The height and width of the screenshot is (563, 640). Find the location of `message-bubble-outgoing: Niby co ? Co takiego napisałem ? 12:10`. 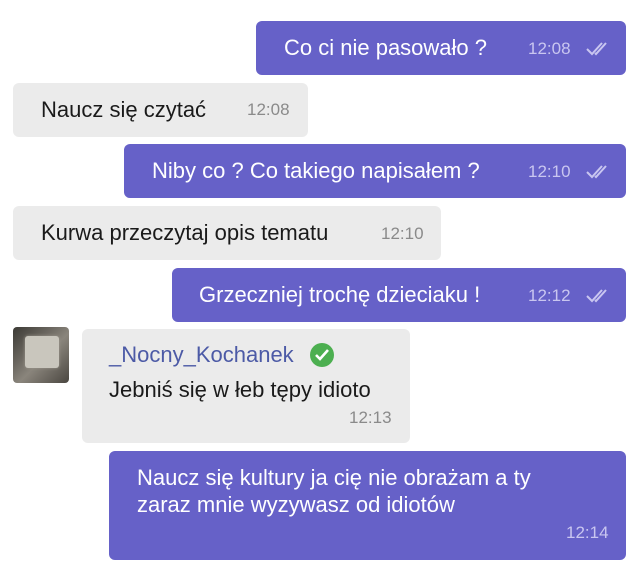

message-bubble-outgoing: Niby co ? Co takiego napisałem ? 12:10 is located at coordinates (375, 171).